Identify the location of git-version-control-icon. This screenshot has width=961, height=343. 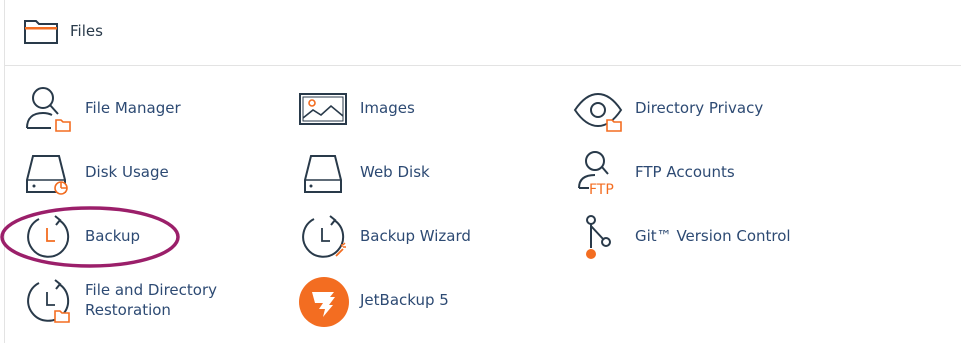
(598, 237).